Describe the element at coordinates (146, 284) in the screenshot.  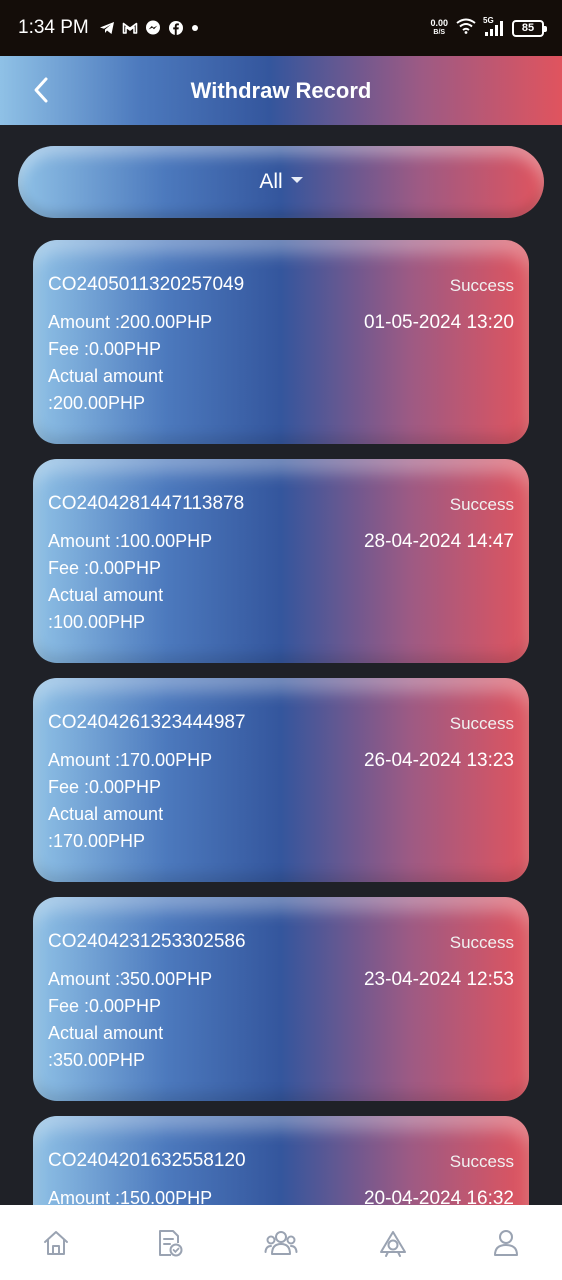
I see `record-id: CO2405011320257049` at that location.